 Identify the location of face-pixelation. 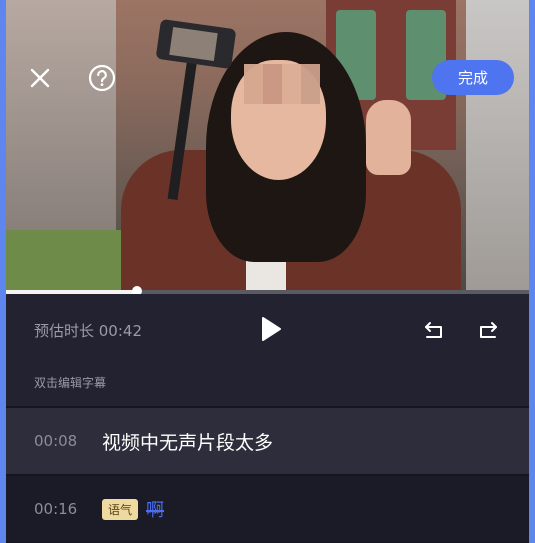
(282, 84).